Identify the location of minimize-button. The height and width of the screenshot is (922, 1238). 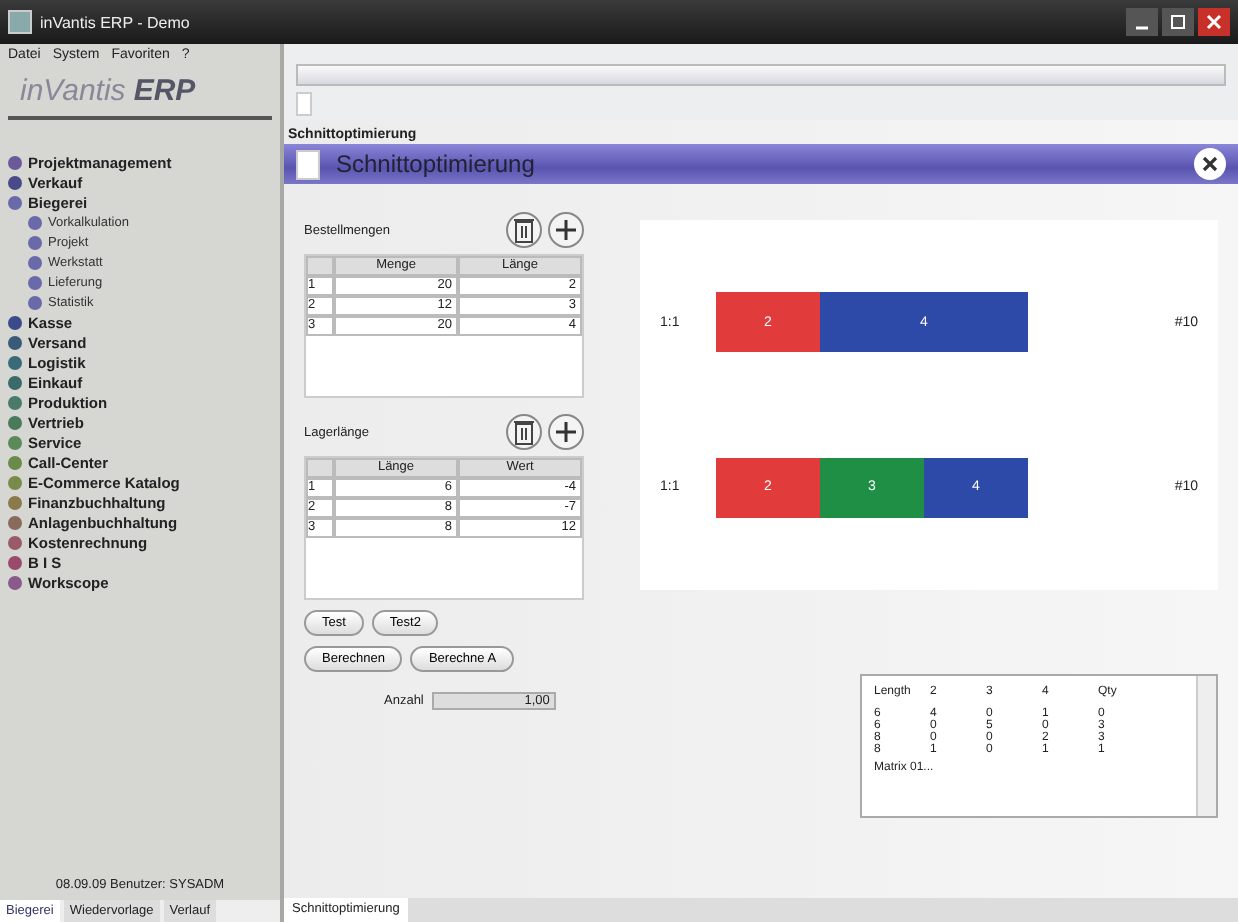
(1142, 22).